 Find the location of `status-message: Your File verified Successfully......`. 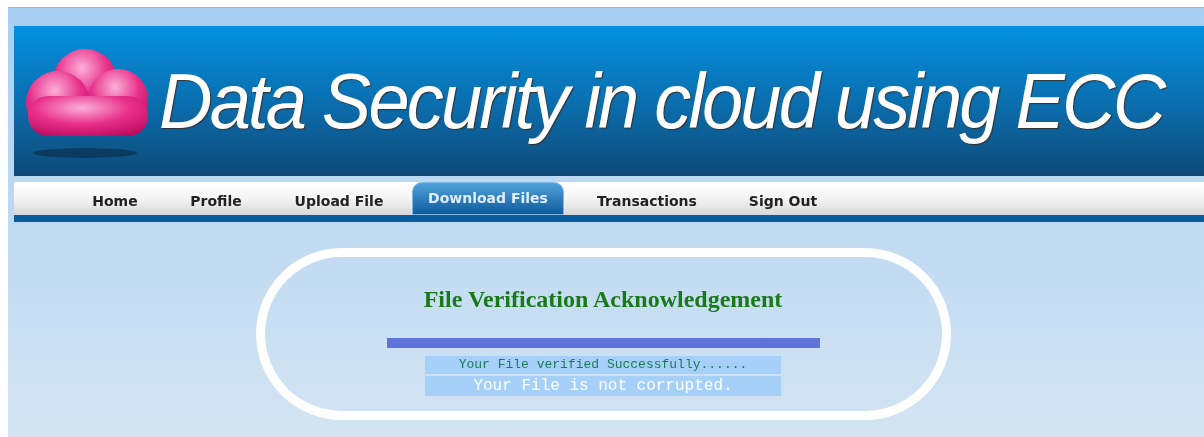

status-message: Your File verified Successfully...... is located at coordinates (603, 365).